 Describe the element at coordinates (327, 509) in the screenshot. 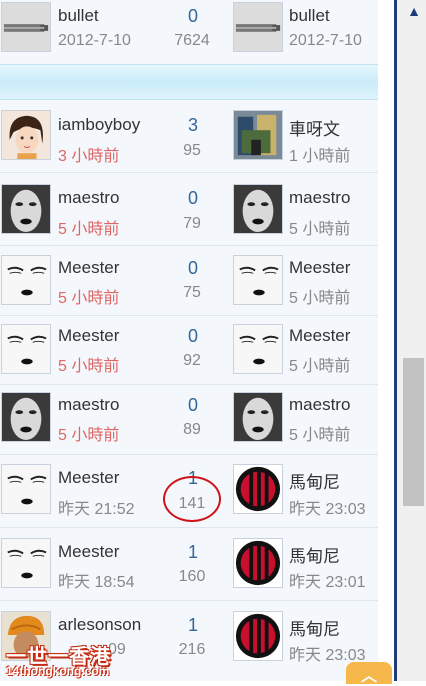

I see `last-reply-time: 昨天 23:03` at that location.